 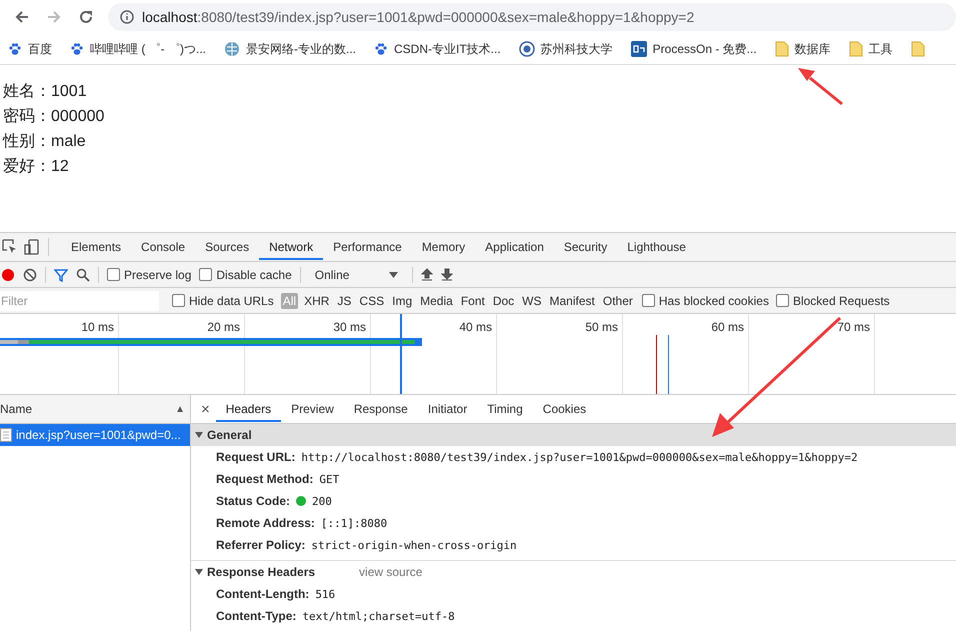 What do you see at coordinates (30, 275) in the screenshot?
I see `clear-icon` at bounding box center [30, 275].